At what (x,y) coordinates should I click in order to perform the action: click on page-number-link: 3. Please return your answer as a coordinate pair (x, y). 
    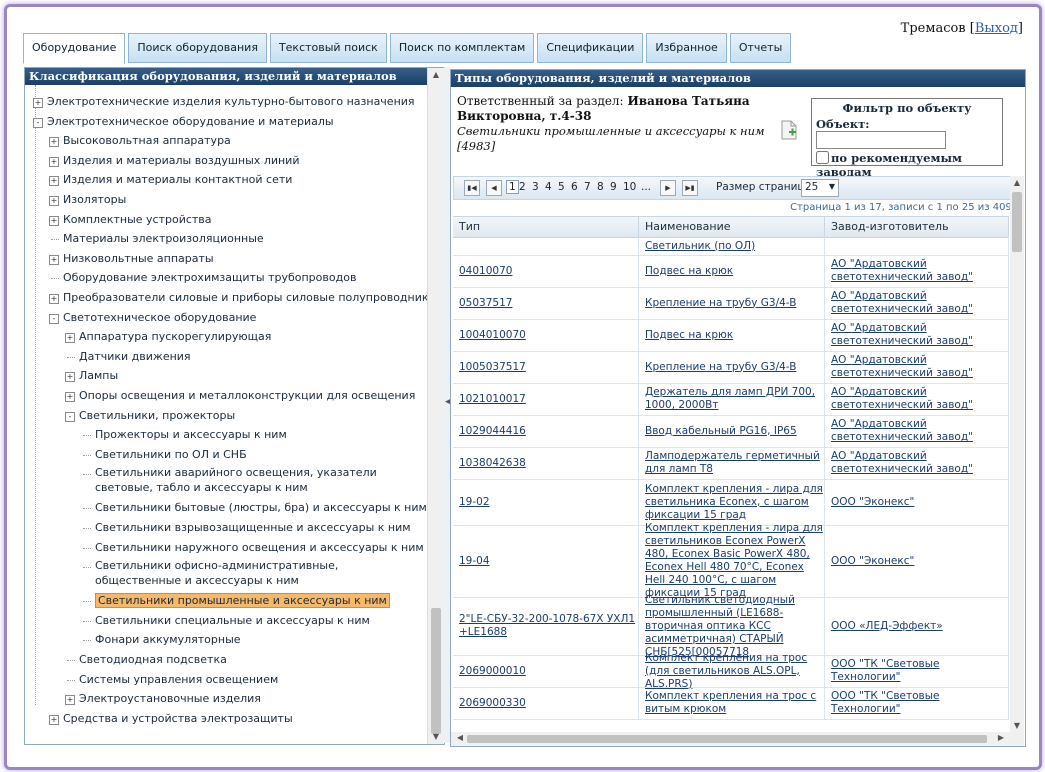
    Looking at the image, I should click on (535, 187).